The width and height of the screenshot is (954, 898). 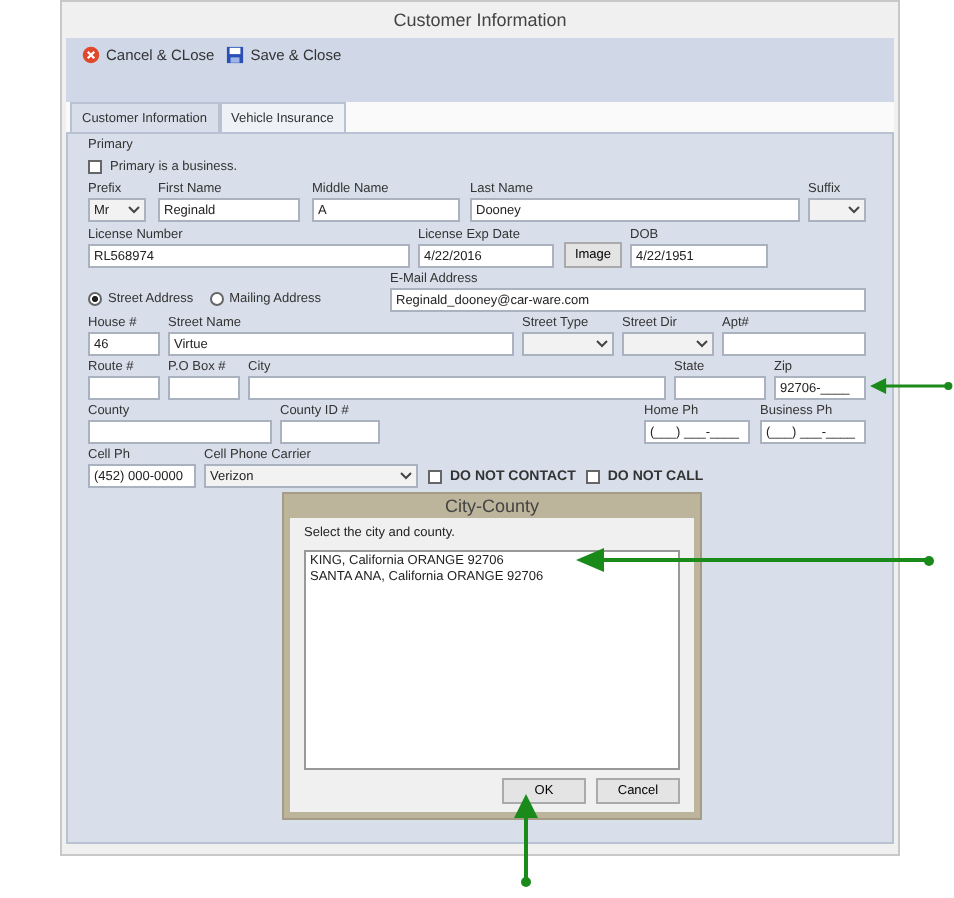 What do you see at coordinates (91, 55) in the screenshot?
I see `cancel-icon` at bounding box center [91, 55].